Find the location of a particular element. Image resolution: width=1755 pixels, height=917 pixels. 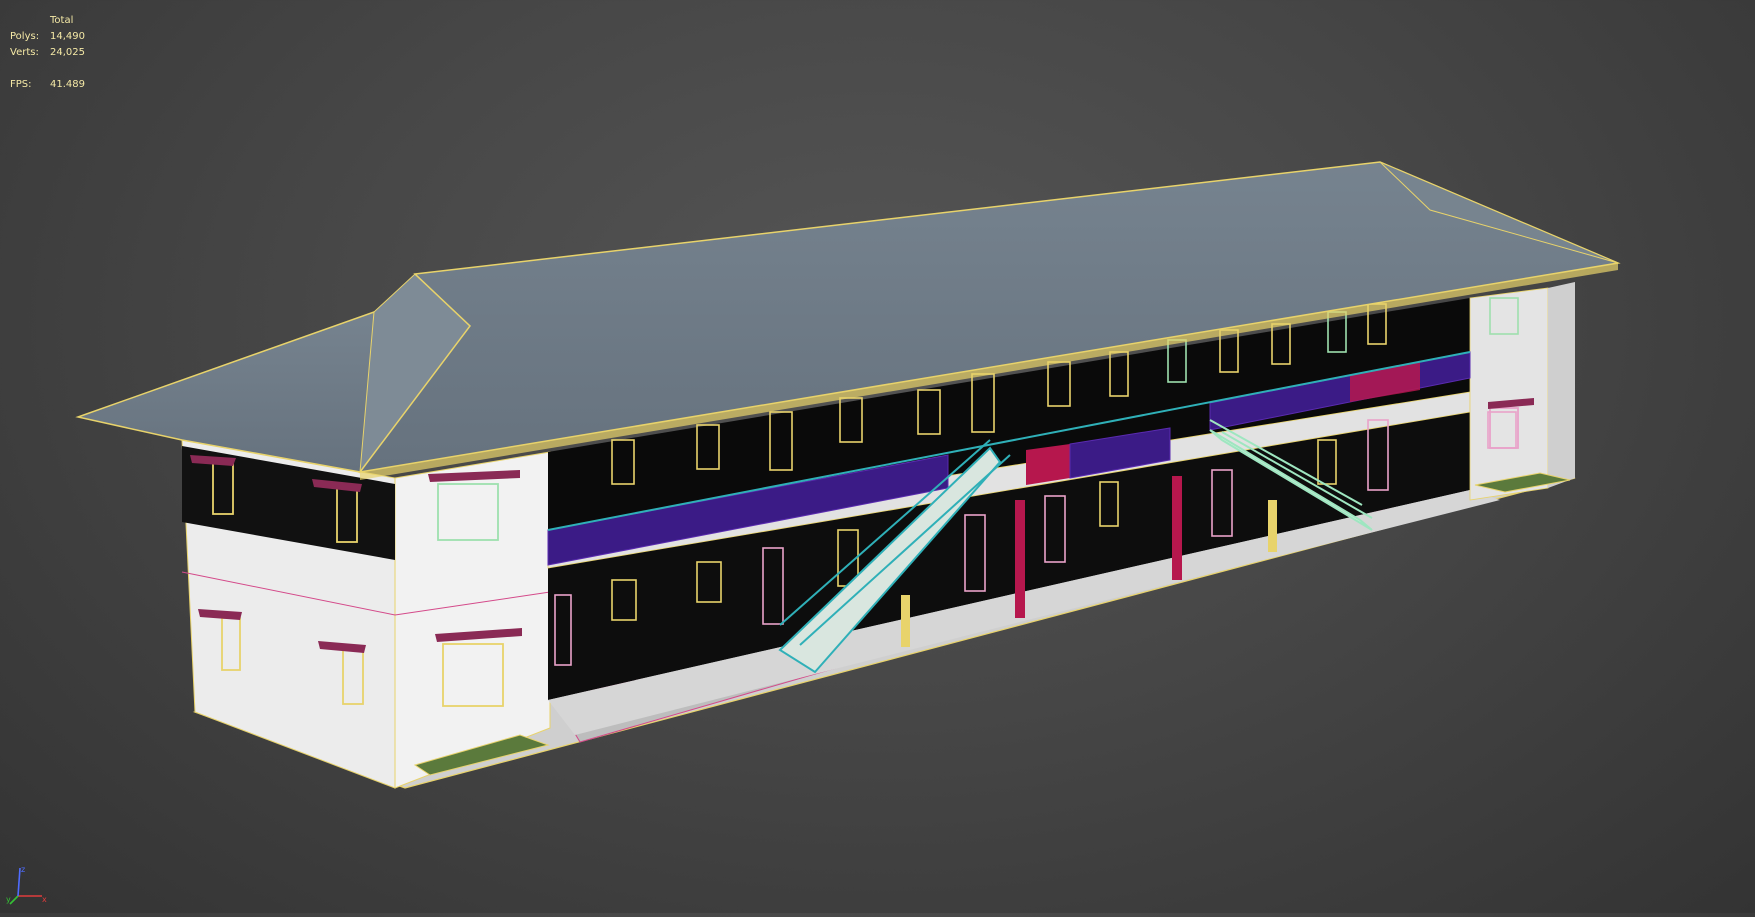

stats-header: Total is located at coordinates (62, 20).